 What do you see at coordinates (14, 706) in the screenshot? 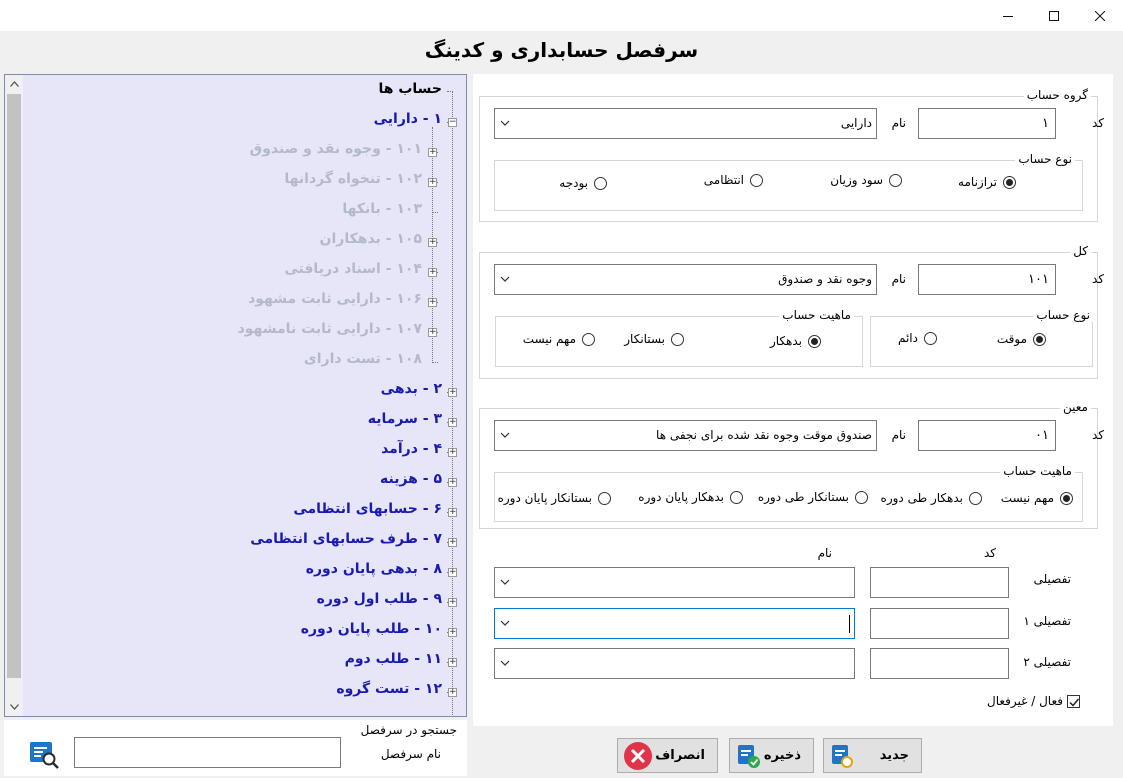
I see `scroll-down-icon` at bounding box center [14, 706].